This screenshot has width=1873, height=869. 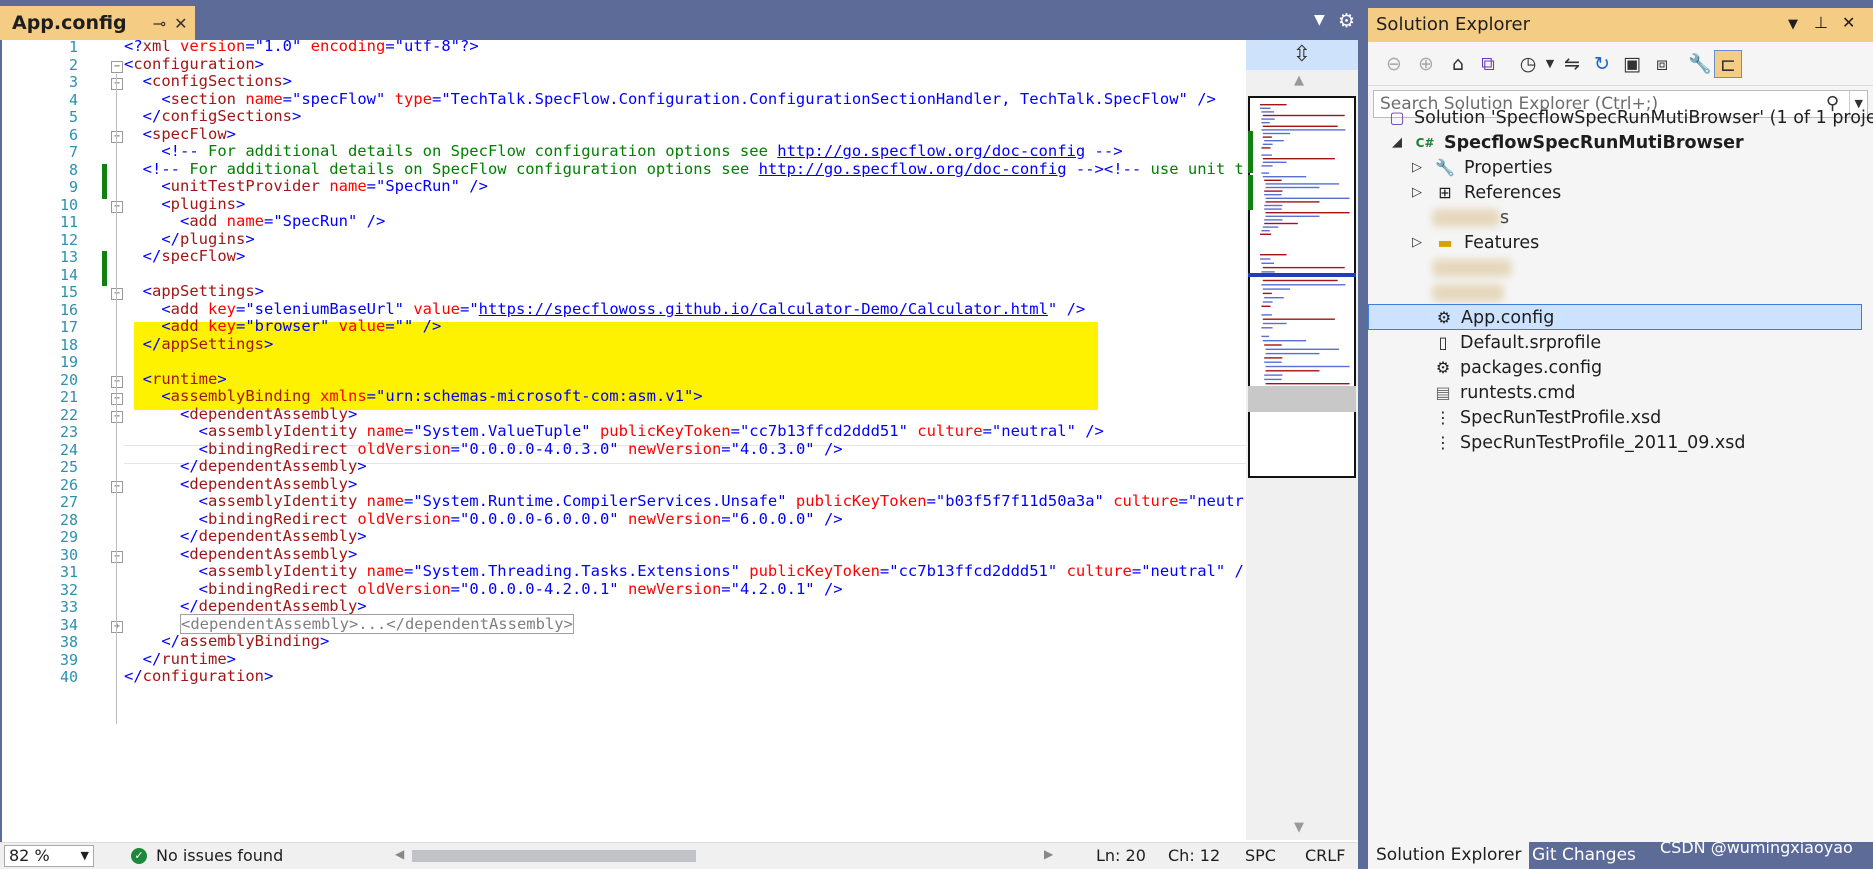 What do you see at coordinates (189, 133) in the screenshot?
I see `code-token: specFlow` at bounding box center [189, 133].